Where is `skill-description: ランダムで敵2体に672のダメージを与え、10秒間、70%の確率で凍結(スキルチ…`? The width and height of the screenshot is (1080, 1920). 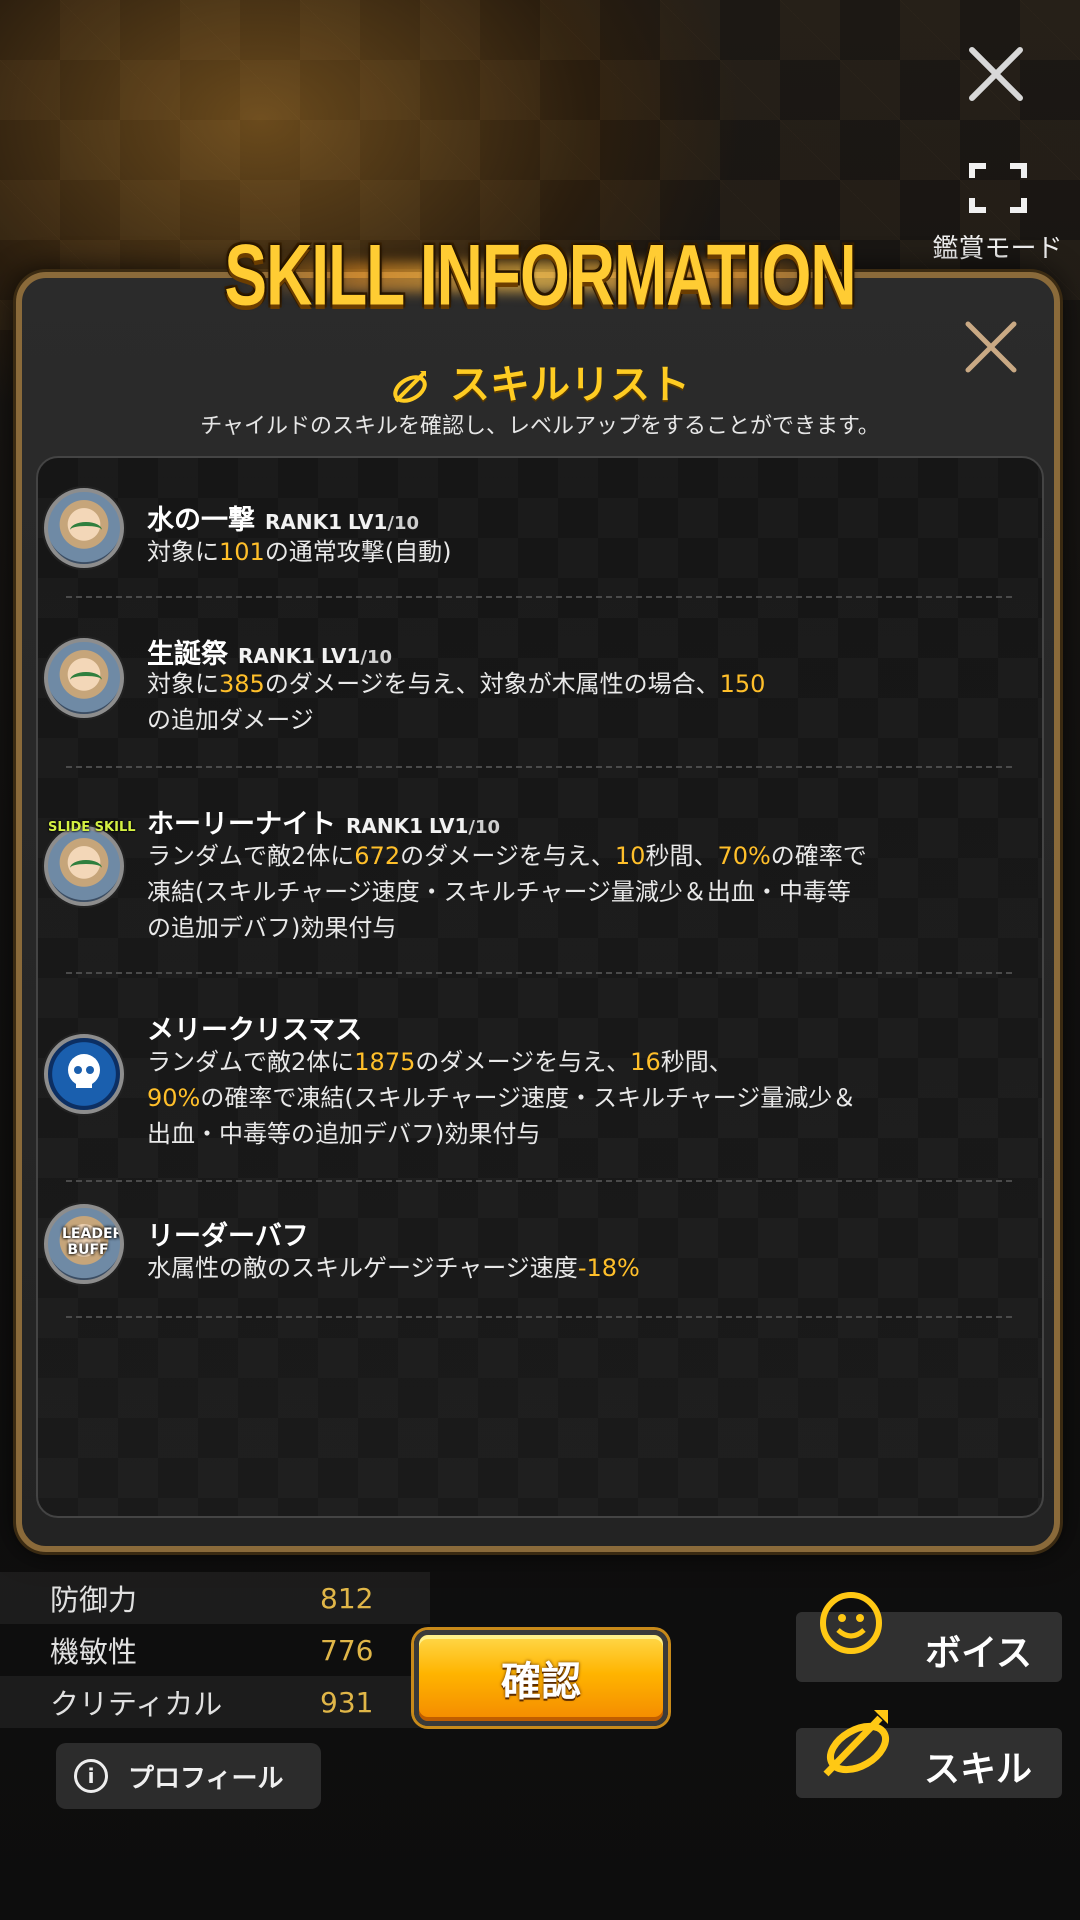 skill-description: ランダムで敵2体に672のダメージを与え、10秒間、70%の確率で凍結(スキルチ… is located at coordinates (507, 892).